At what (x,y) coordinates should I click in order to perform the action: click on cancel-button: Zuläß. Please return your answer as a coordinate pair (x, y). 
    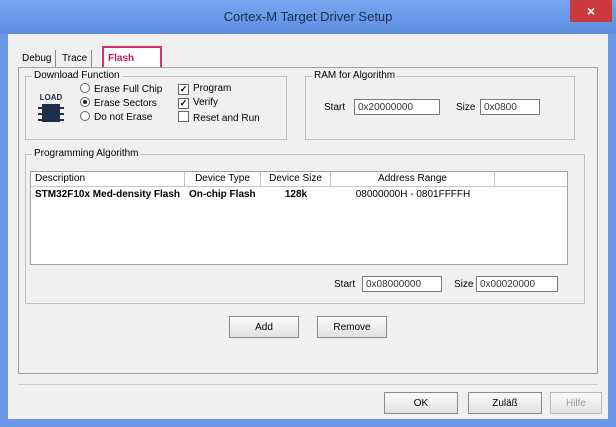
    Looking at the image, I should click on (505, 403).